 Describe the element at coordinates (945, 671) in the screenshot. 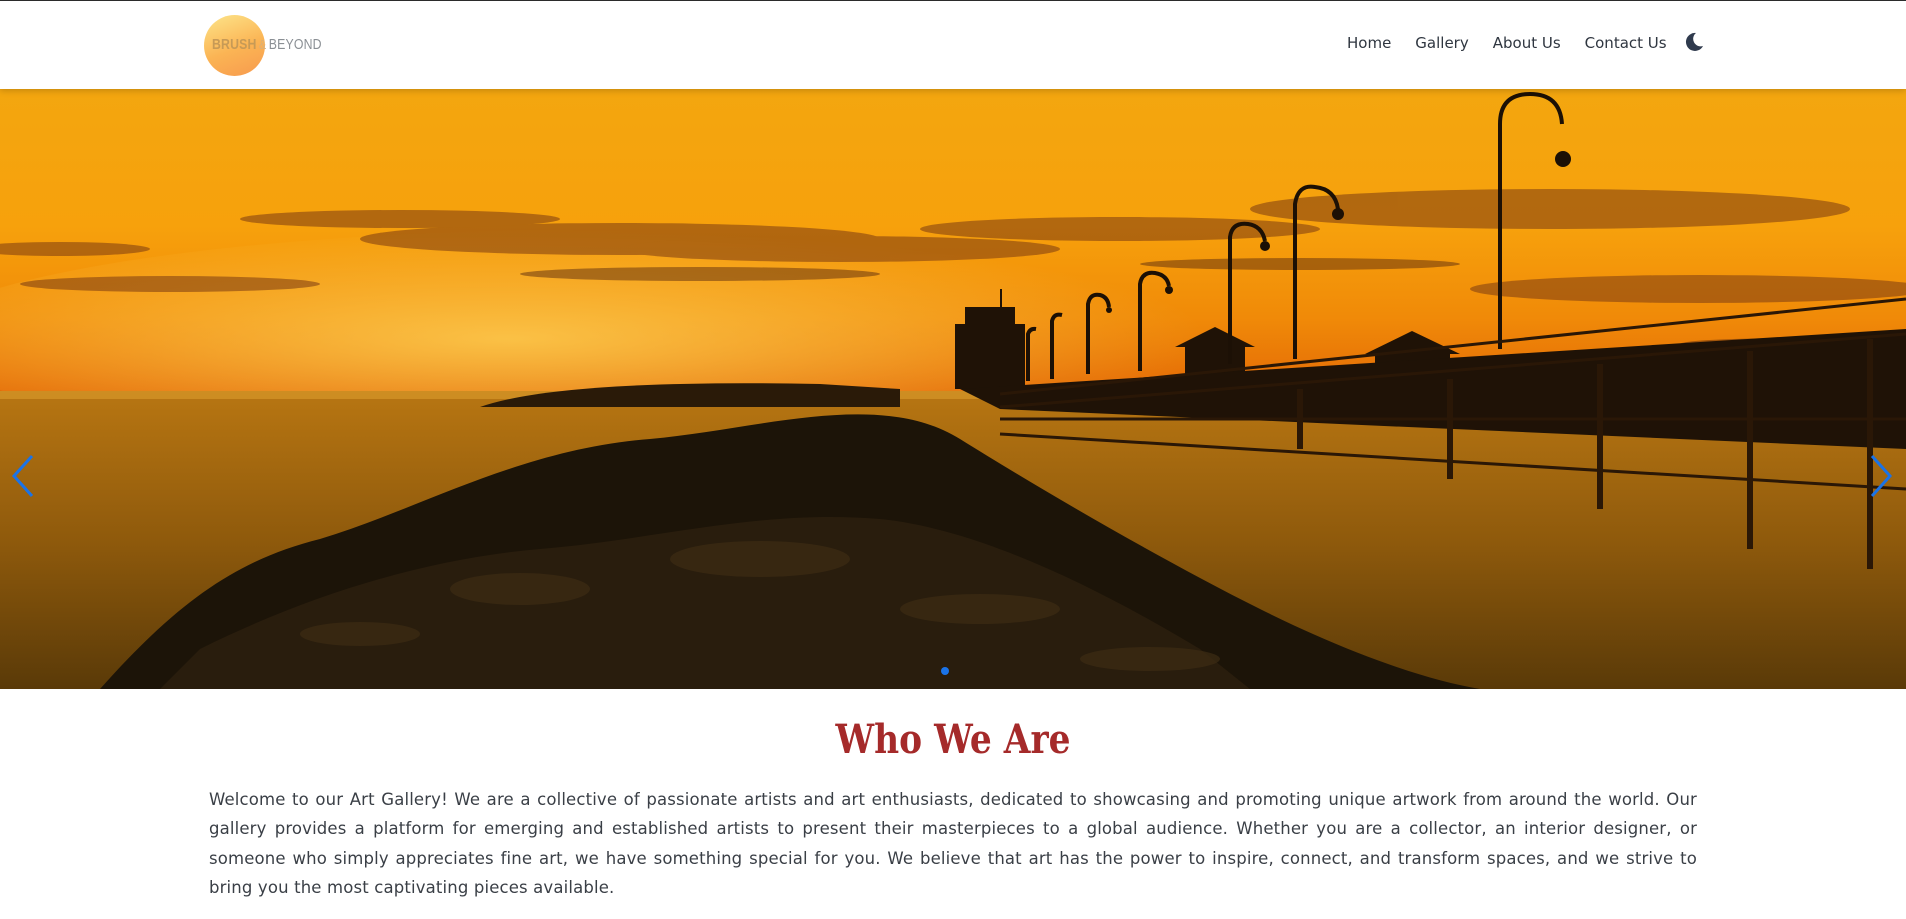

I see `carousel-dot-active` at that location.